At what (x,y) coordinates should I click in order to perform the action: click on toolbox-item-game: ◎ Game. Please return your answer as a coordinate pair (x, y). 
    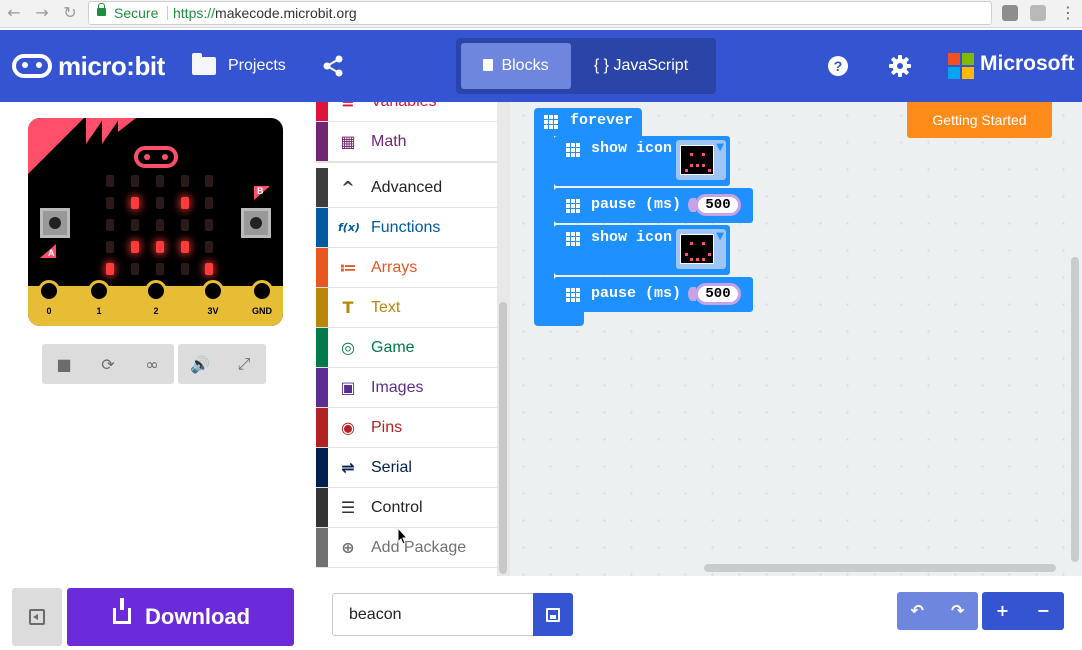
    Looking at the image, I should click on (406, 348).